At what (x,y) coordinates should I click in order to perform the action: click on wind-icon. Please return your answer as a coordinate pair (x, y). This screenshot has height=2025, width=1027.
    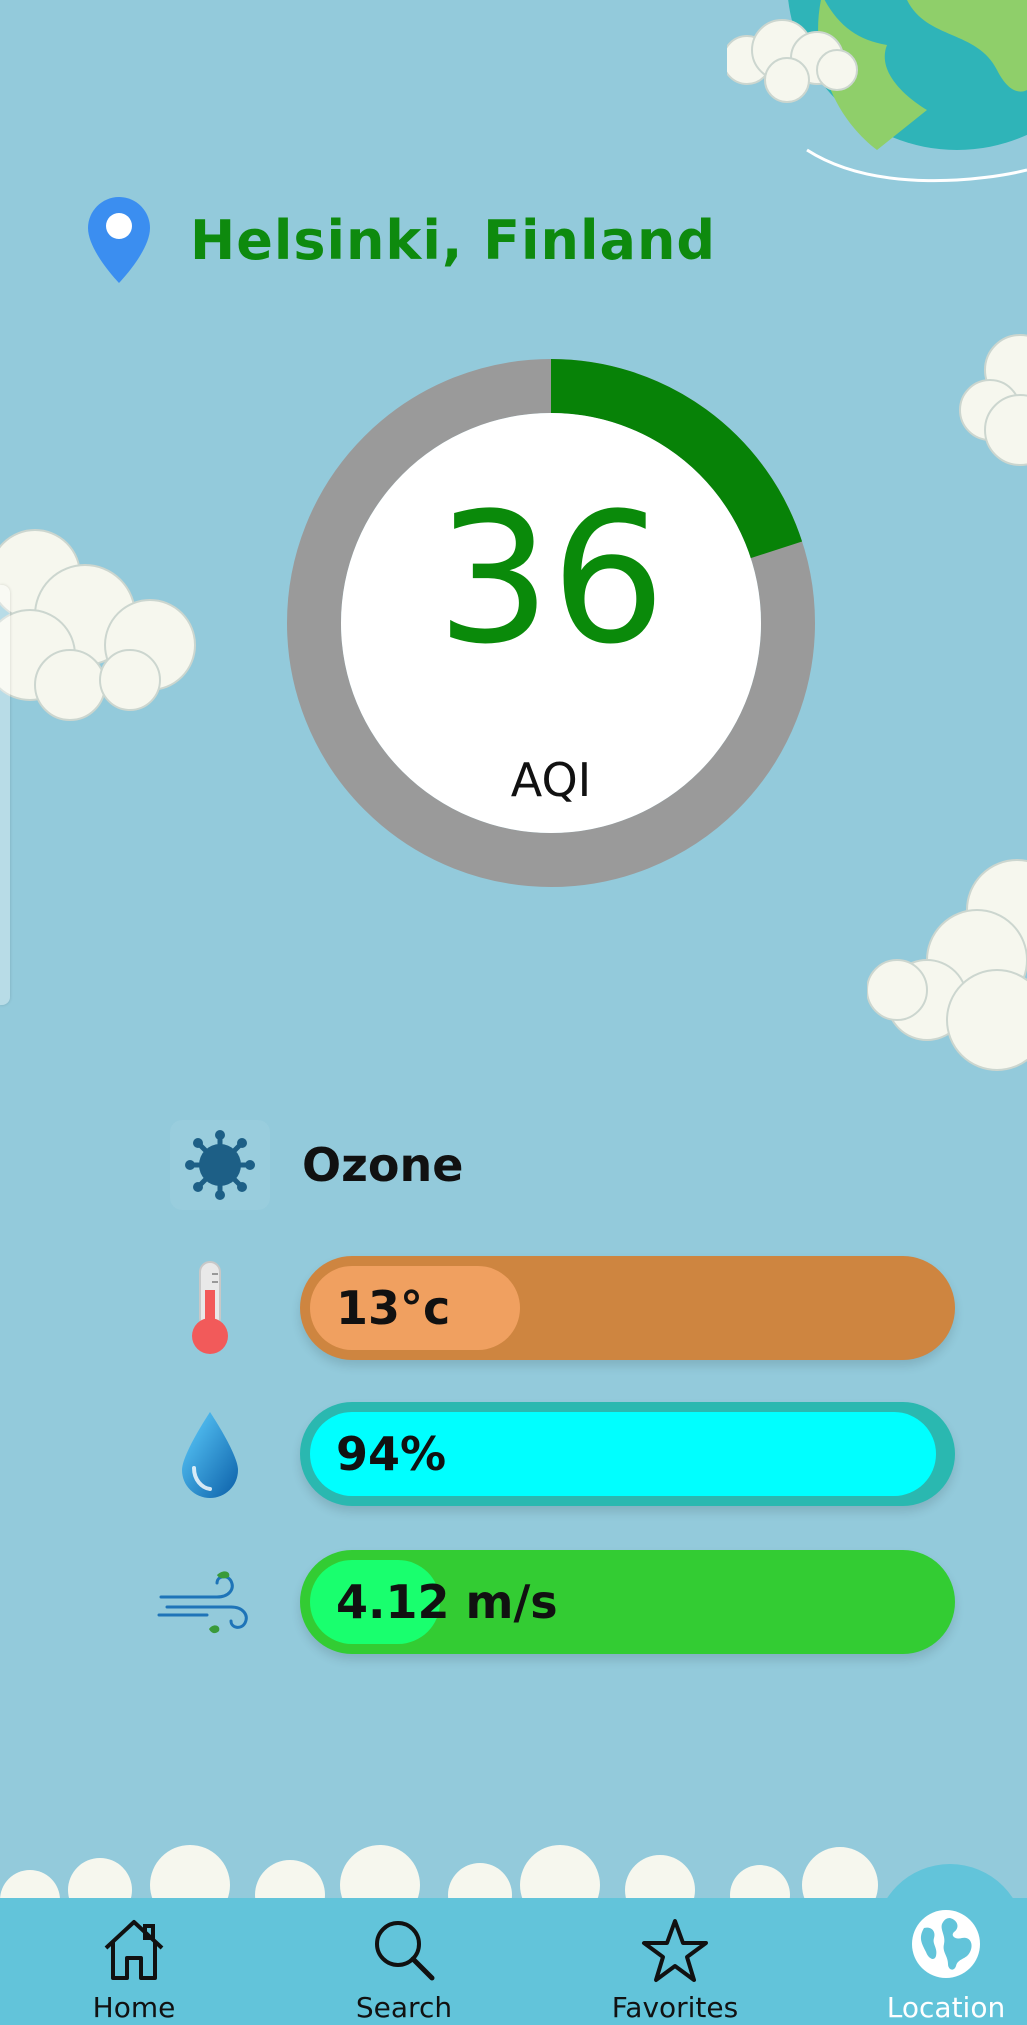
    Looking at the image, I should click on (202, 1602).